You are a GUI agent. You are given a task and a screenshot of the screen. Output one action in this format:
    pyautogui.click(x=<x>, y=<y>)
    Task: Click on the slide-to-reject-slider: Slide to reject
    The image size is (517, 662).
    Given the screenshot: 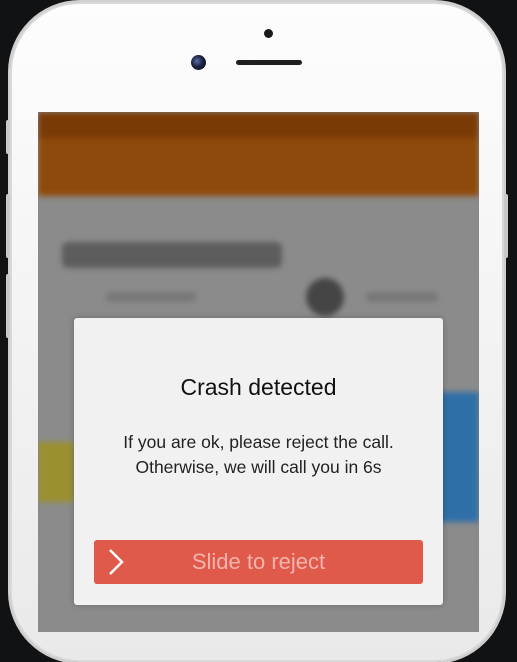 What is the action you would take?
    pyautogui.click(x=258, y=562)
    